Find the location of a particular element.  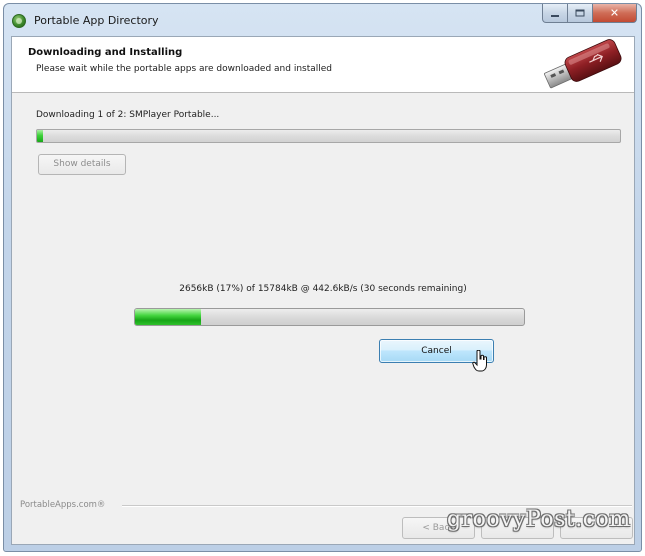

maximize-button is located at coordinates (580, 13).